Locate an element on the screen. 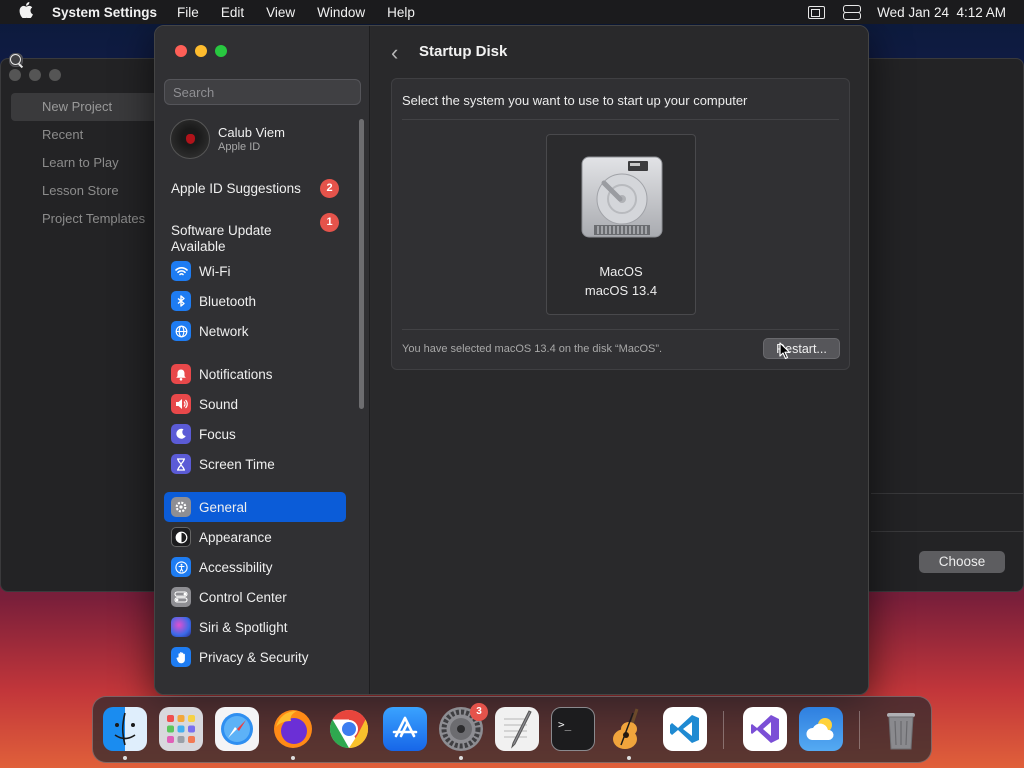 This screenshot has height=768, width=1024. hourglass-icon is located at coordinates (181, 464).